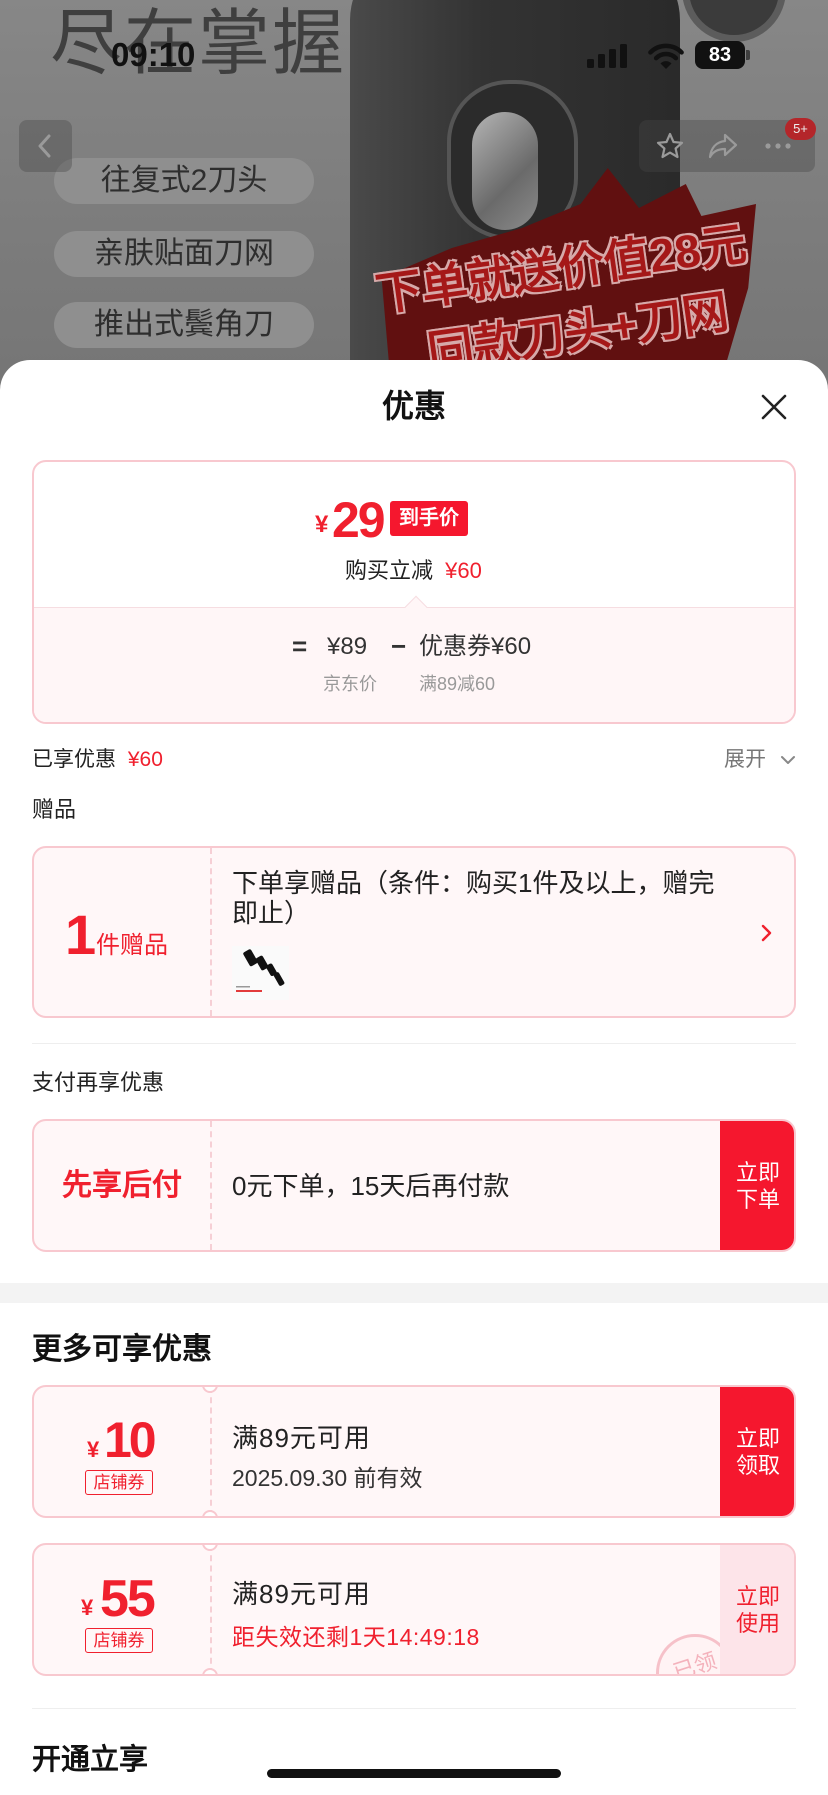 The height and width of the screenshot is (1795, 828). I want to click on gift-description: 下单享赠品（条件：购买1件及以上，赠完即止）, so click(473, 898).